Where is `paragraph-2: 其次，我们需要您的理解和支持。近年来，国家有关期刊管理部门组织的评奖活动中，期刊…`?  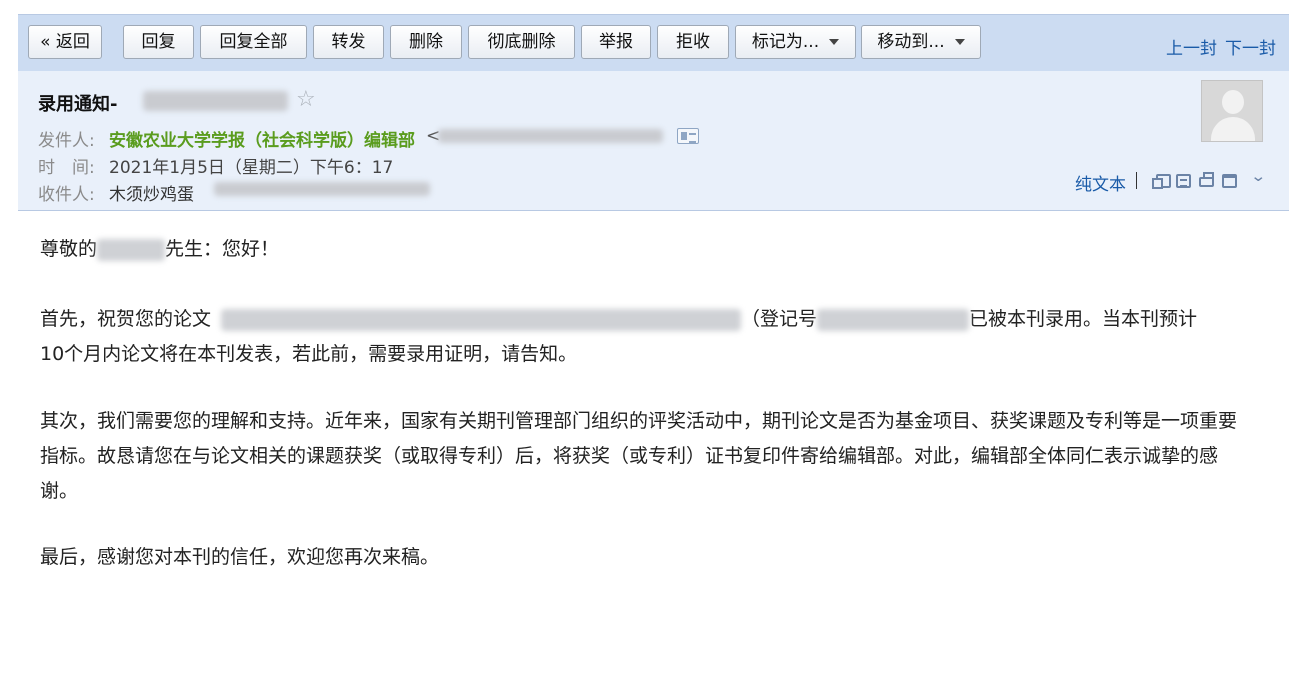
paragraph-2: 其次，我们需要您的理解和支持。近年来，国家有关期刊管理部门组织的评奖活动中，期刊… is located at coordinates (639, 456).